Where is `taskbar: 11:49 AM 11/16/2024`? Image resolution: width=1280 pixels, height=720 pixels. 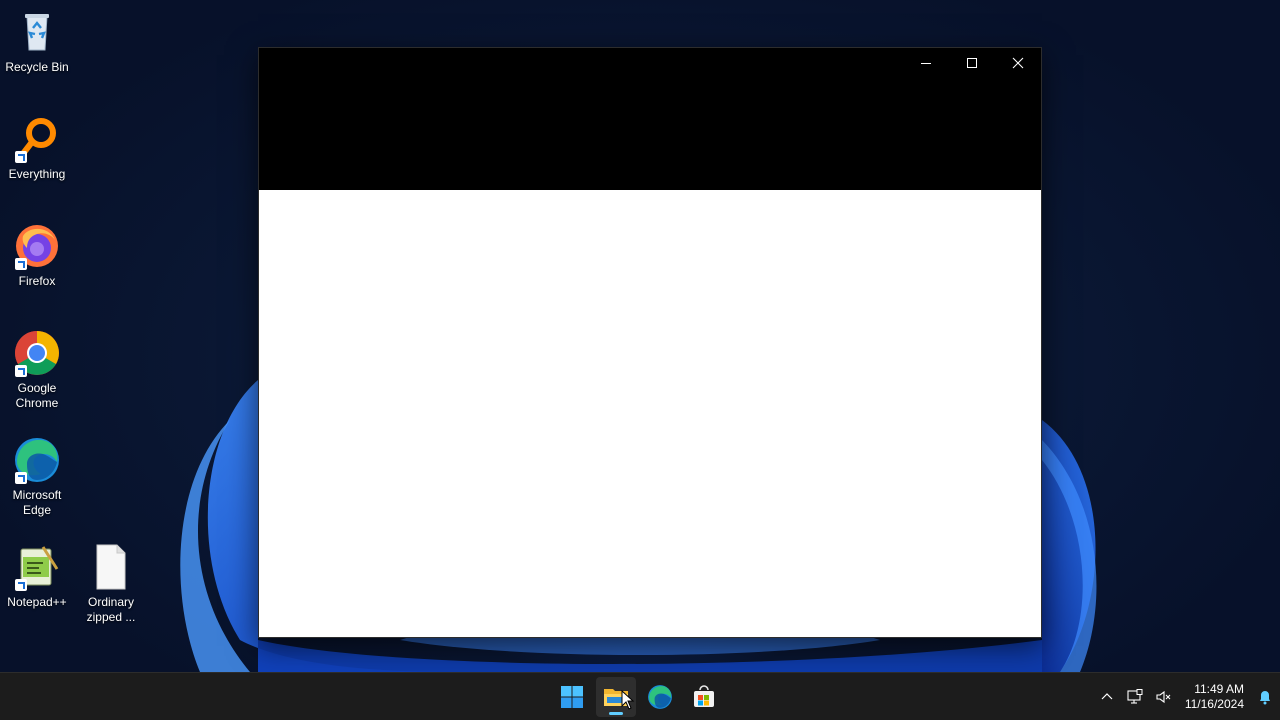 taskbar: 11:49 AM 11/16/2024 is located at coordinates (640, 696).